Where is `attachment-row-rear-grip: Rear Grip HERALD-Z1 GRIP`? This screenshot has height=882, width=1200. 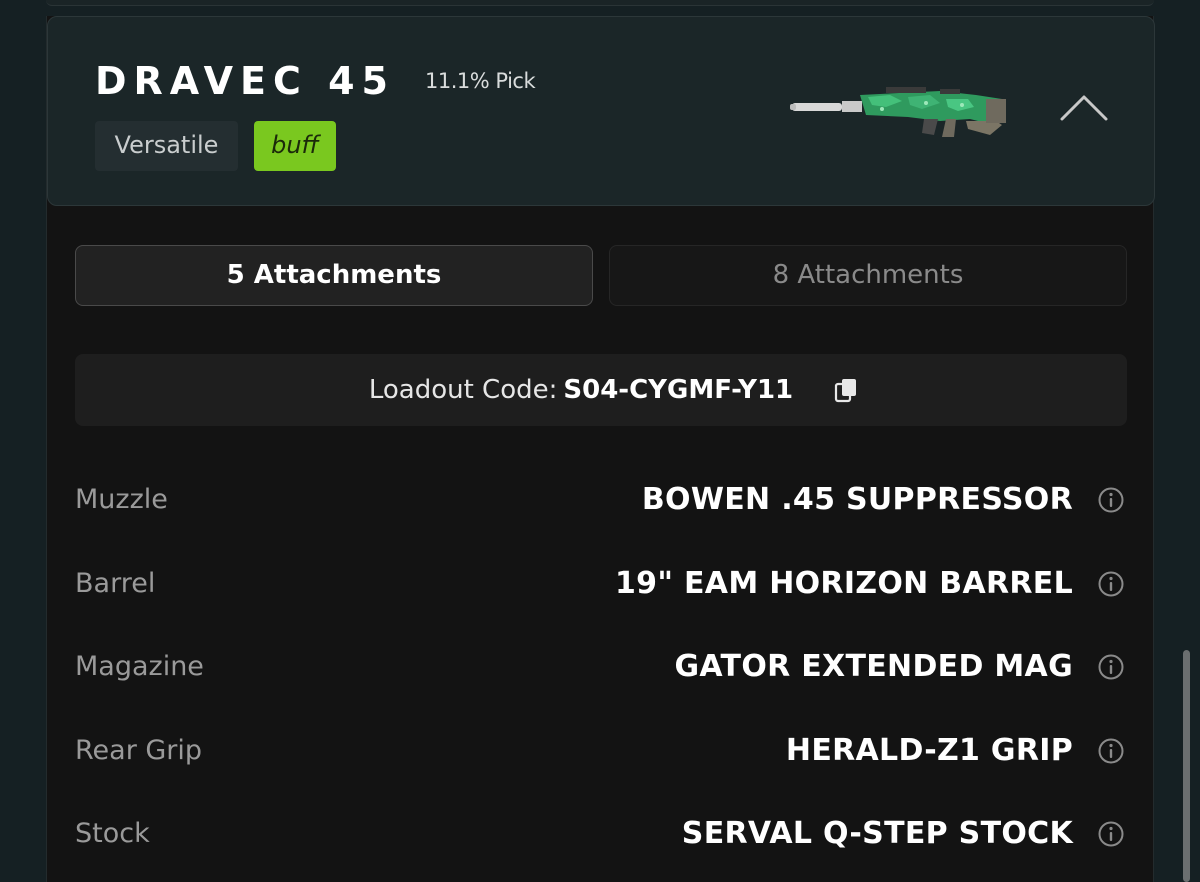 attachment-row-rear-grip: Rear Grip HERALD-Z1 GRIP is located at coordinates (601, 753).